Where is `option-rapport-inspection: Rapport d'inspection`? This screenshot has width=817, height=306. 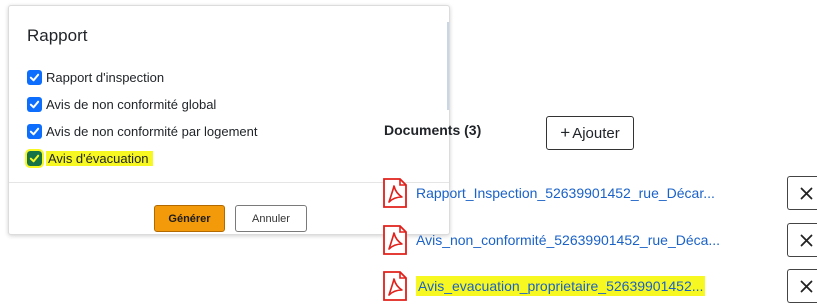 option-rapport-inspection: Rapport d'inspection is located at coordinates (95, 77).